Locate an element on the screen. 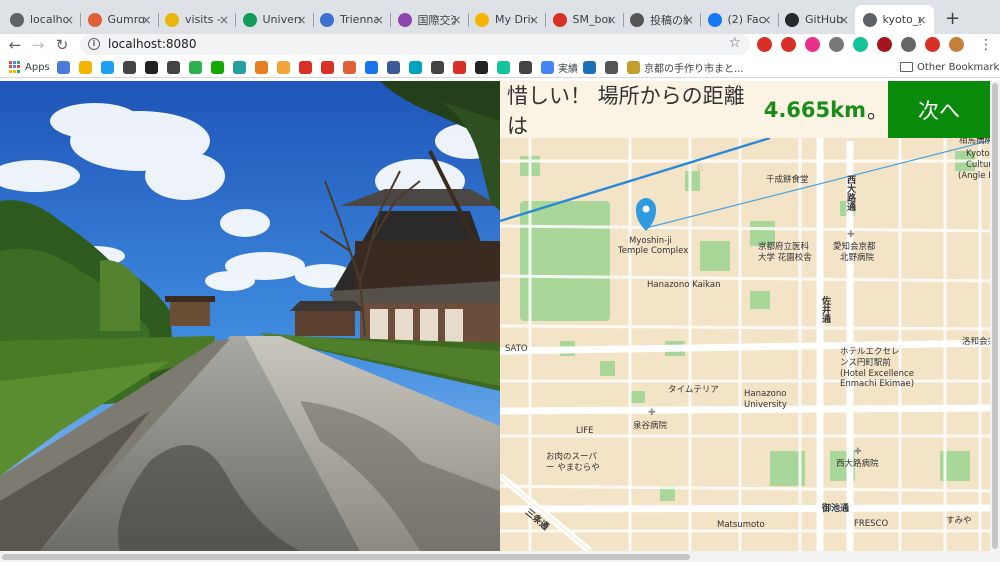 Image resolution: width=1000 pixels, height=562 pixels. tab-7: SM_boo× is located at coordinates (584, 19).